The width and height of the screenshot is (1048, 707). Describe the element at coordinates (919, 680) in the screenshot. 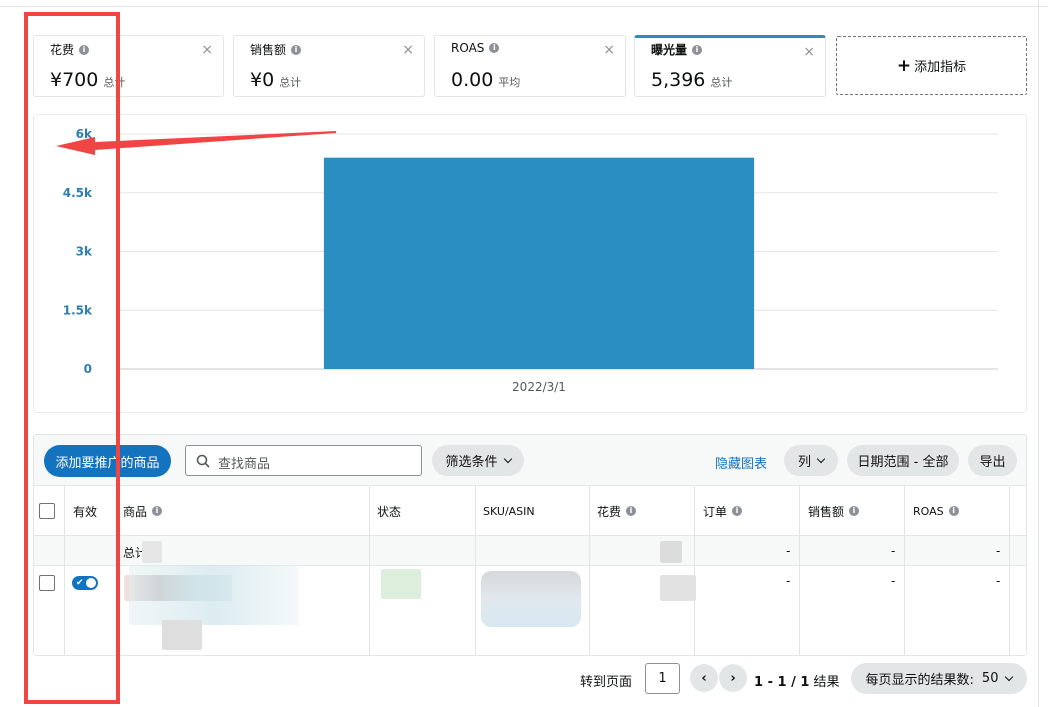

I see `per-page-label: 每页显示的结果数:` at that location.